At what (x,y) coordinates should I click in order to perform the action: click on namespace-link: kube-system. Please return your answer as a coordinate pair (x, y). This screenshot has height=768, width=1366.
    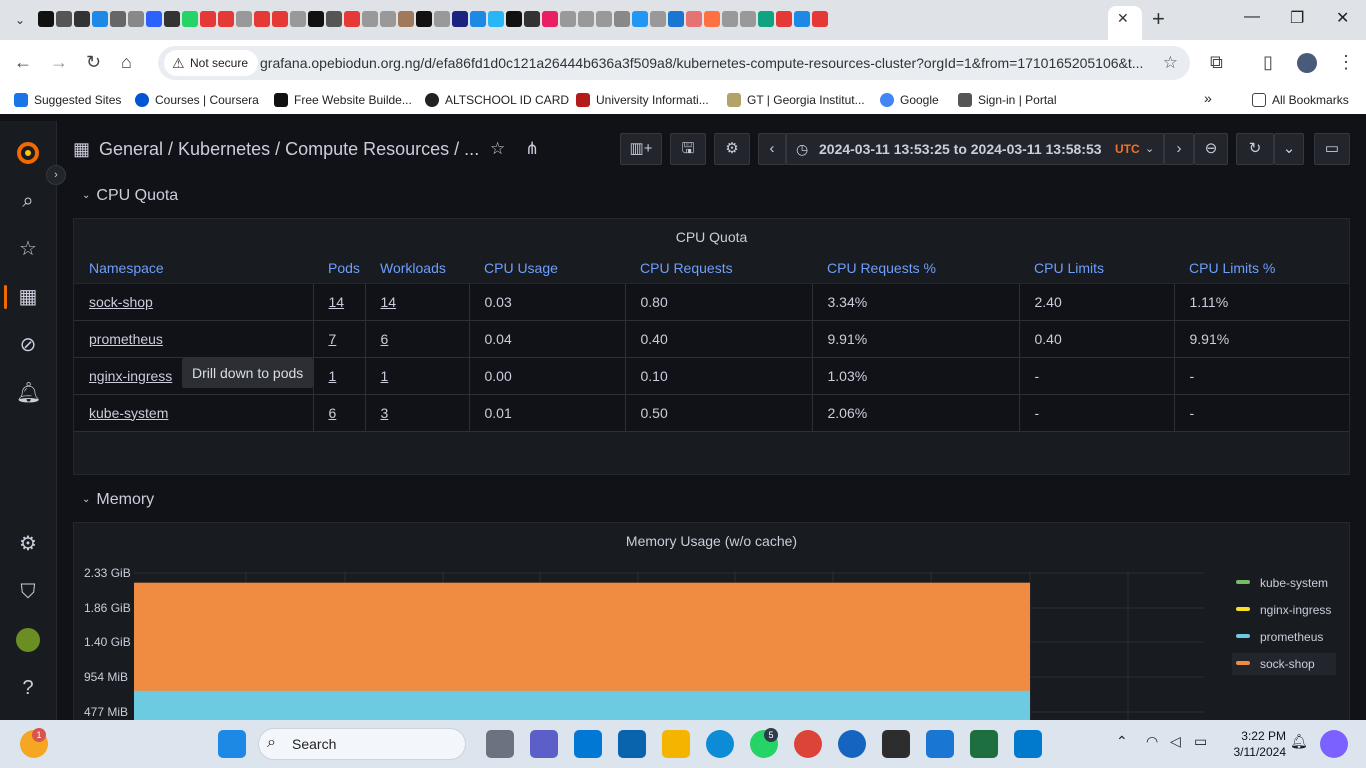
    Looking at the image, I should click on (128, 413).